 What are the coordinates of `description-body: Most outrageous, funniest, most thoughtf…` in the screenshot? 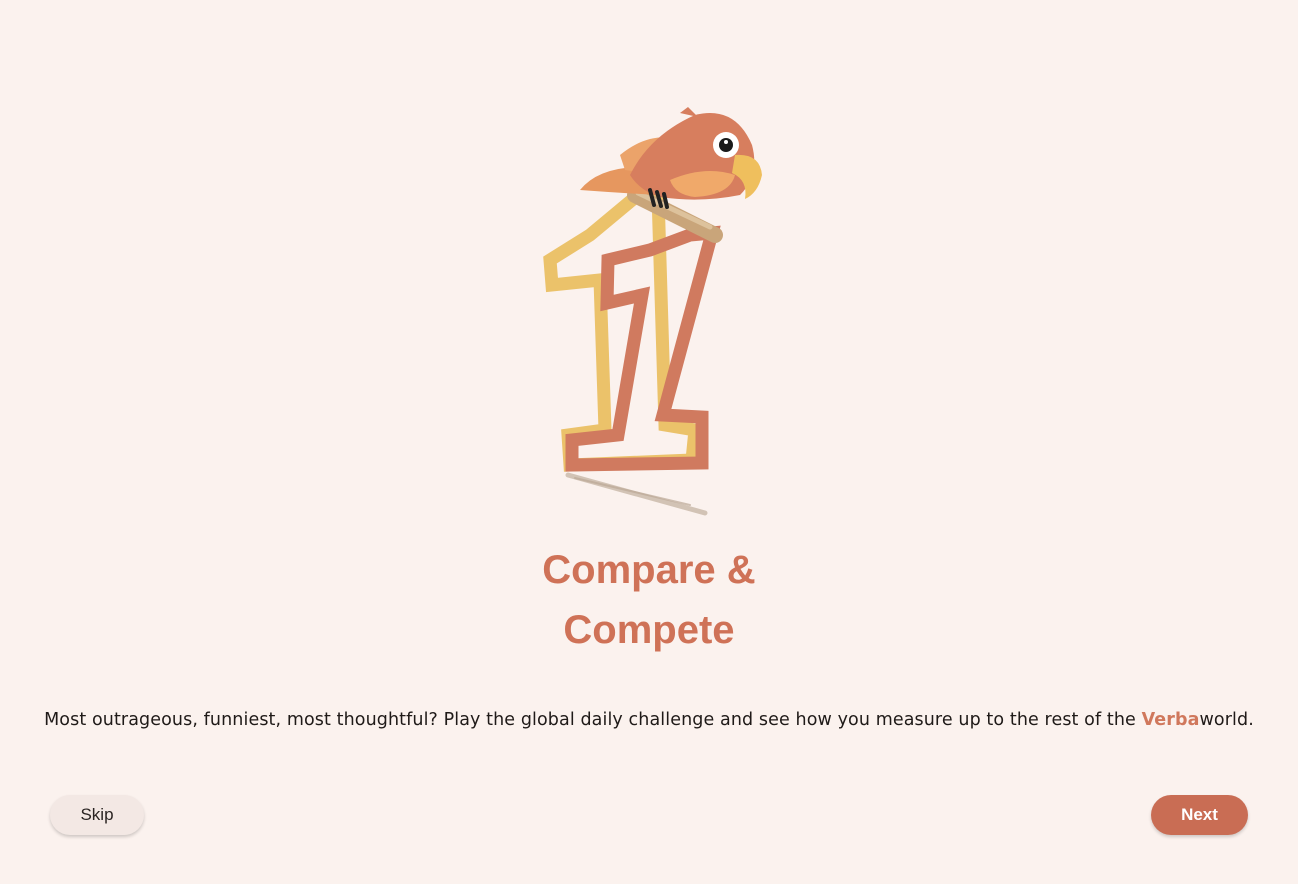 It's located at (593, 720).